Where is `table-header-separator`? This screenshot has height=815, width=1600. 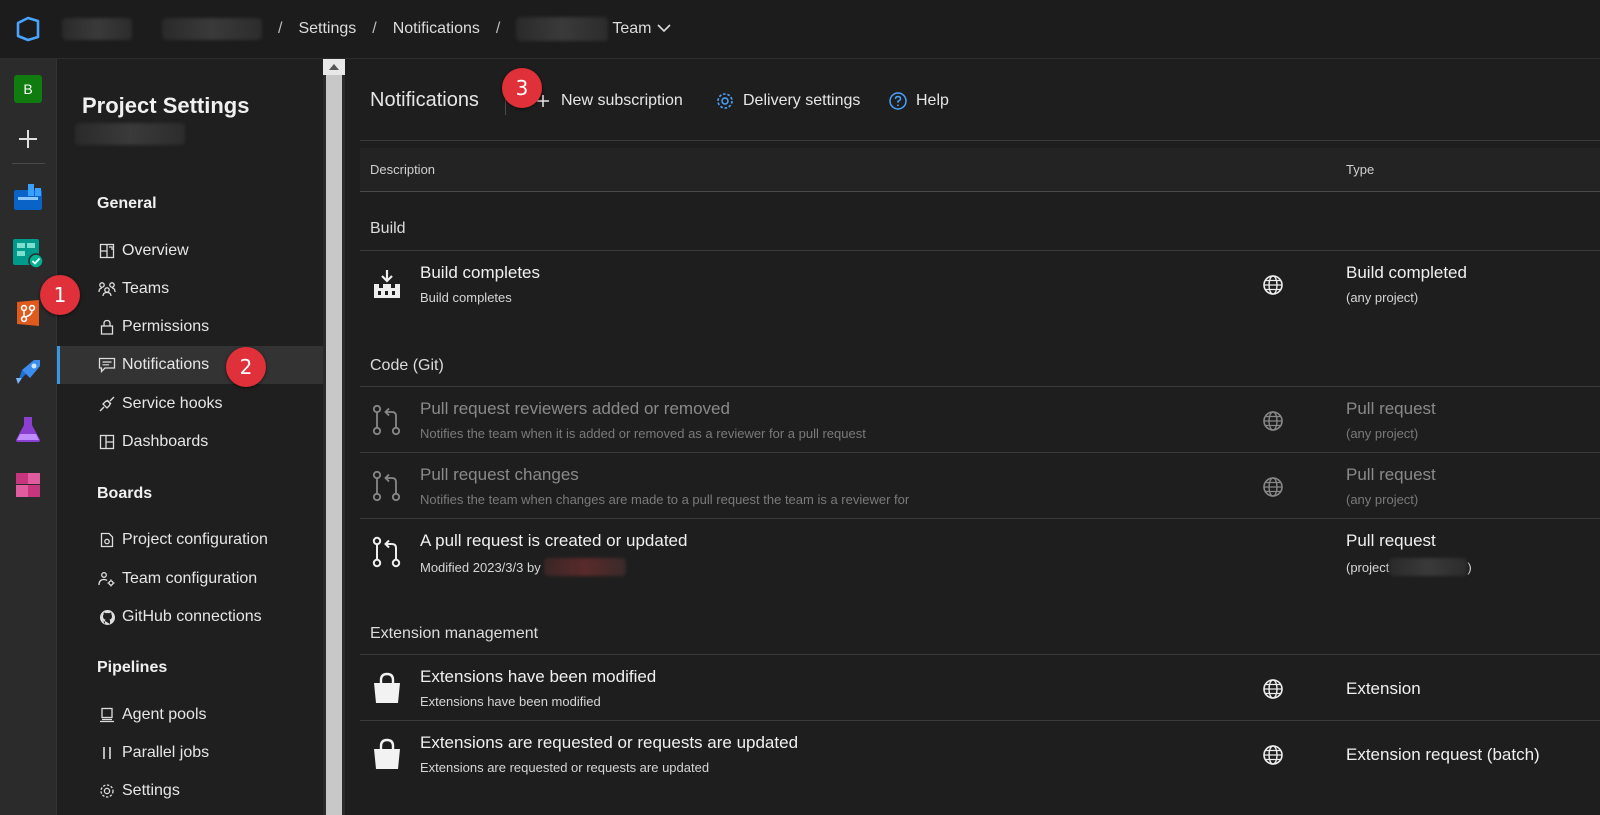 table-header-separator is located at coordinates (980, 191).